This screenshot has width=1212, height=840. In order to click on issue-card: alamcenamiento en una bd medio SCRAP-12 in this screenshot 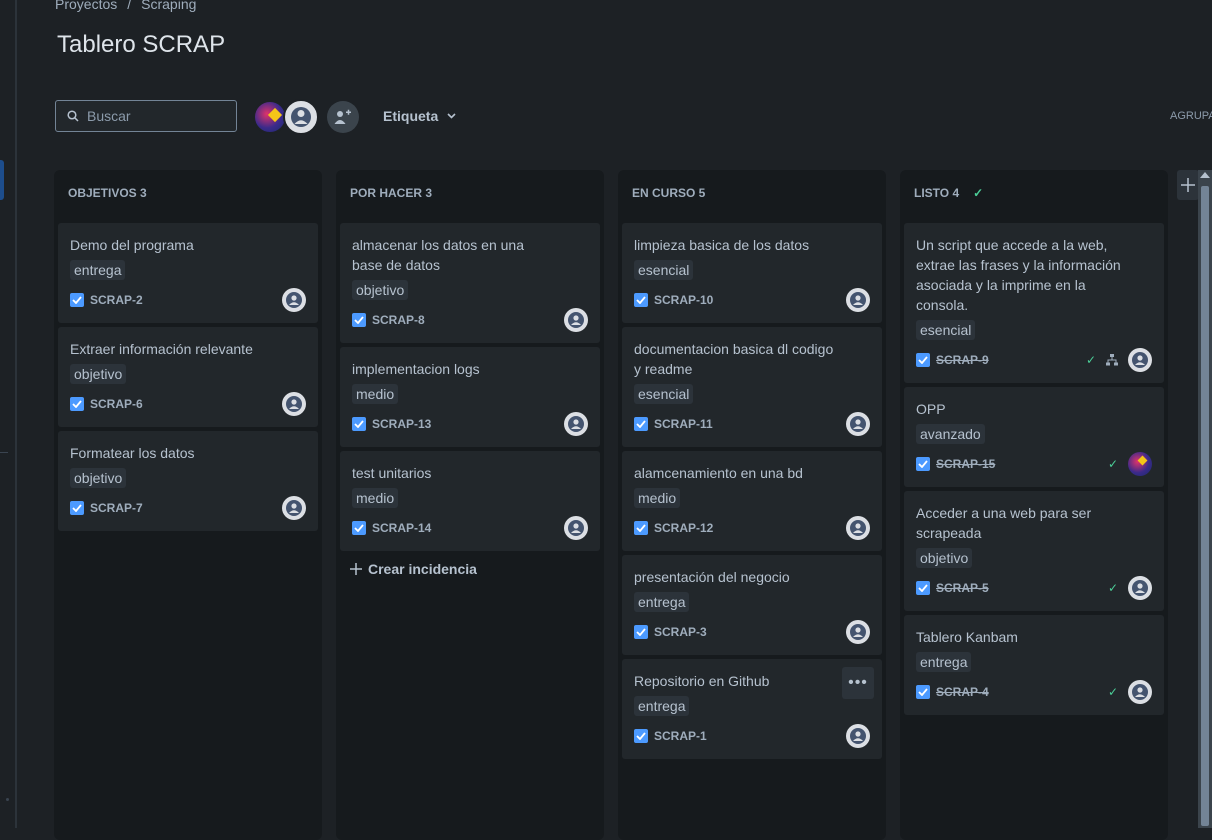, I will do `click(752, 501)`.